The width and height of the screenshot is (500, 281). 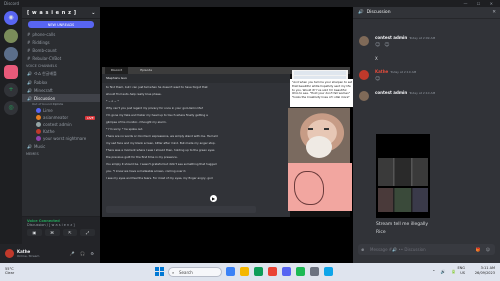 What do you see at coordinates (494, 12) in the screenshot?
I see `close-icon: ✕` at bounding box center [494, 12].